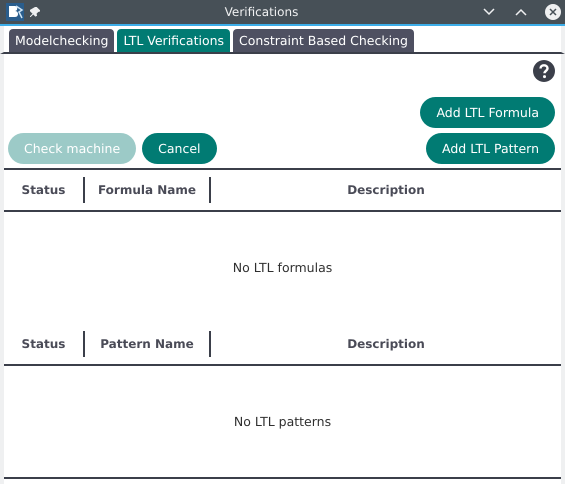 This screenshot has width=565, height=484. I want to click on empty-message: No LTL patterns, so click(283, 421).